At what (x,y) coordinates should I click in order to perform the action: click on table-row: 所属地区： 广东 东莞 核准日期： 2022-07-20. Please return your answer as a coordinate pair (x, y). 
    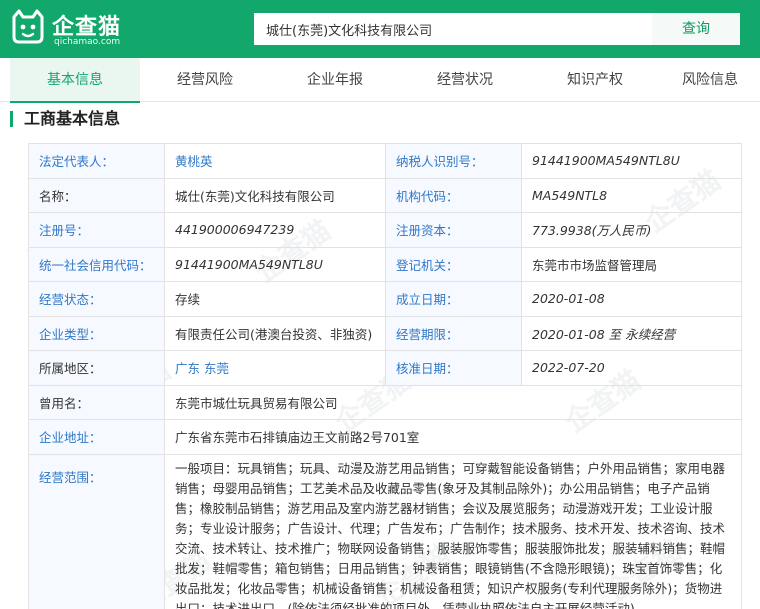
    Looking at the image, I should click on (385, 368).